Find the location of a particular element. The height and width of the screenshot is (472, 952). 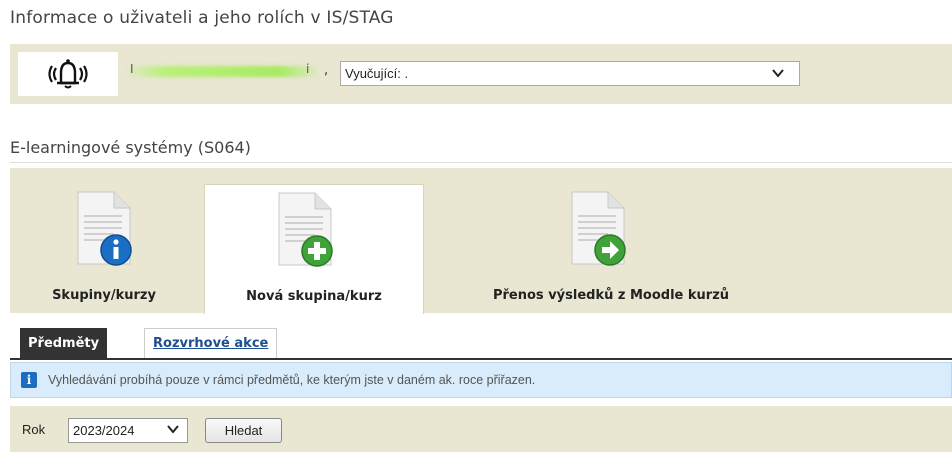

tab-nova-skupina-kurz: Nová skupina/kurz is located at coordinates (314, 249).